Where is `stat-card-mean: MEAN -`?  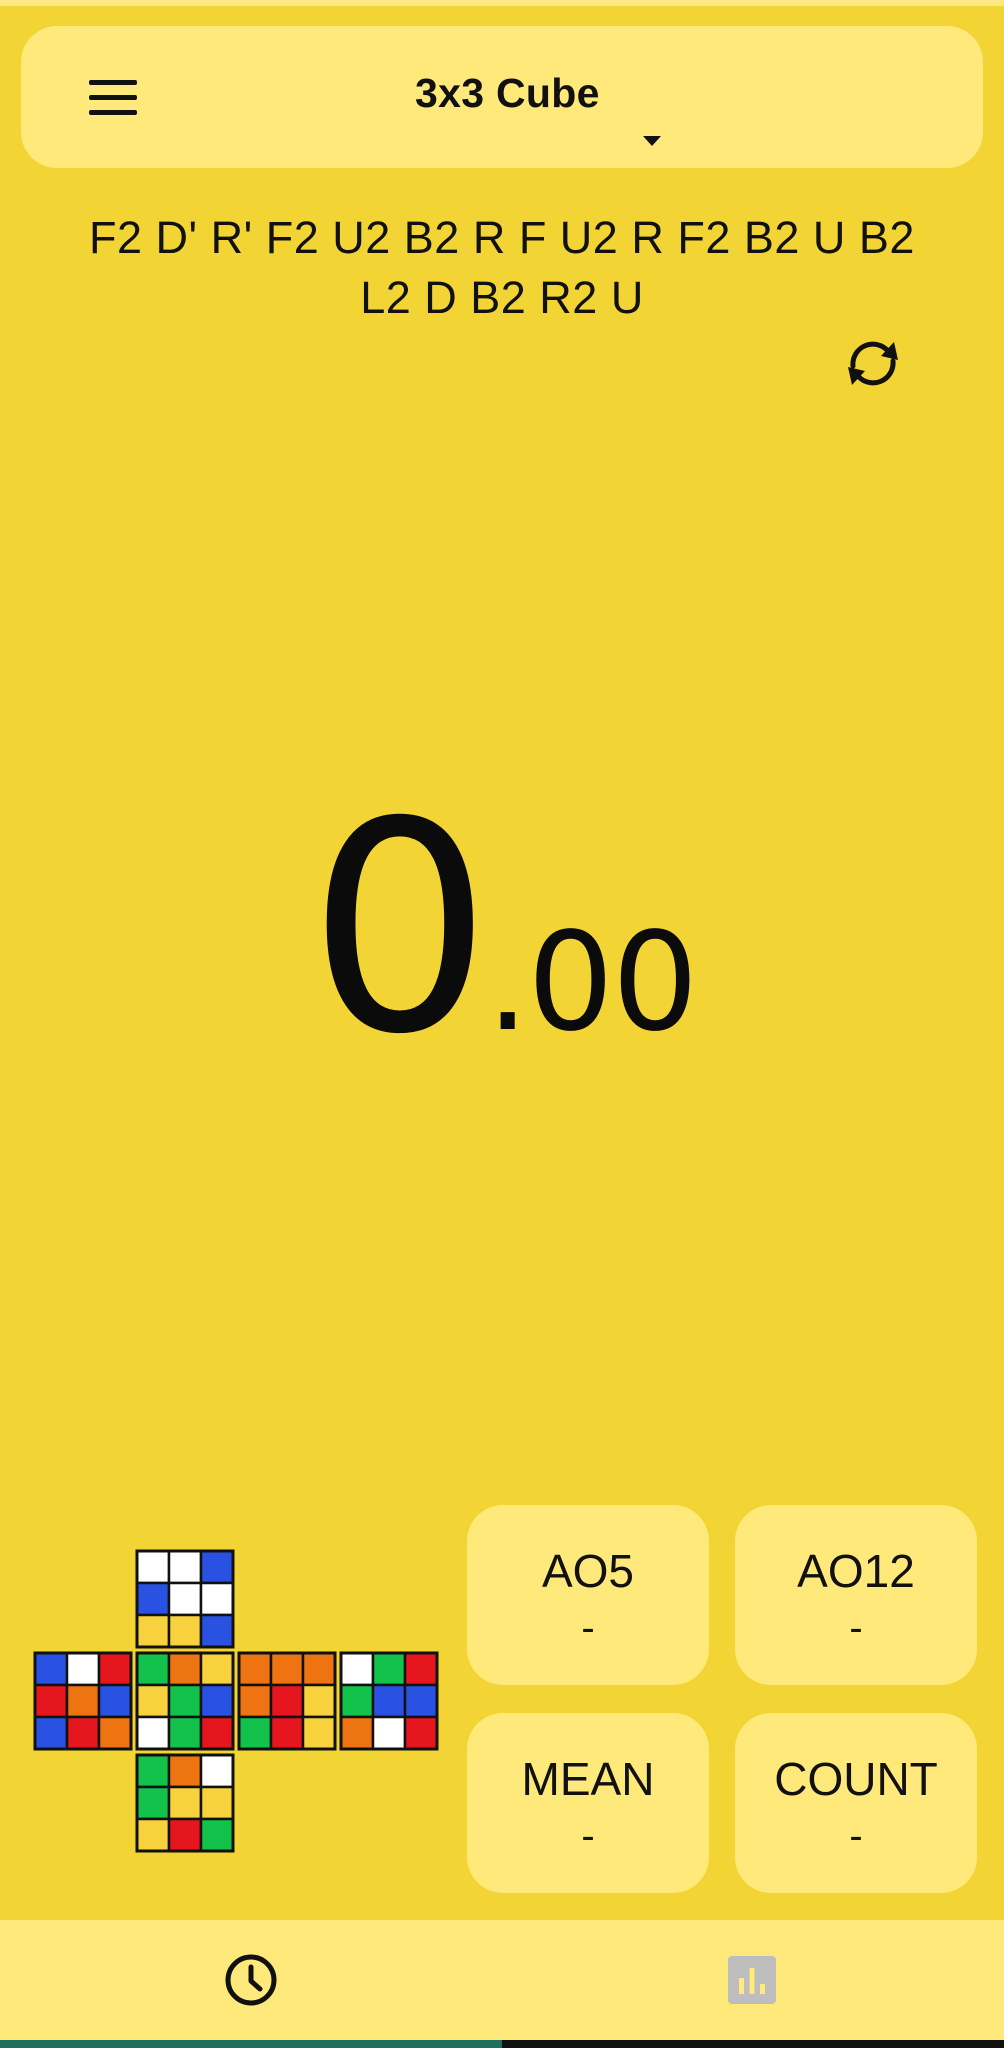
stat-card-mean: MEAN - is located at coordinates (588, 1803).